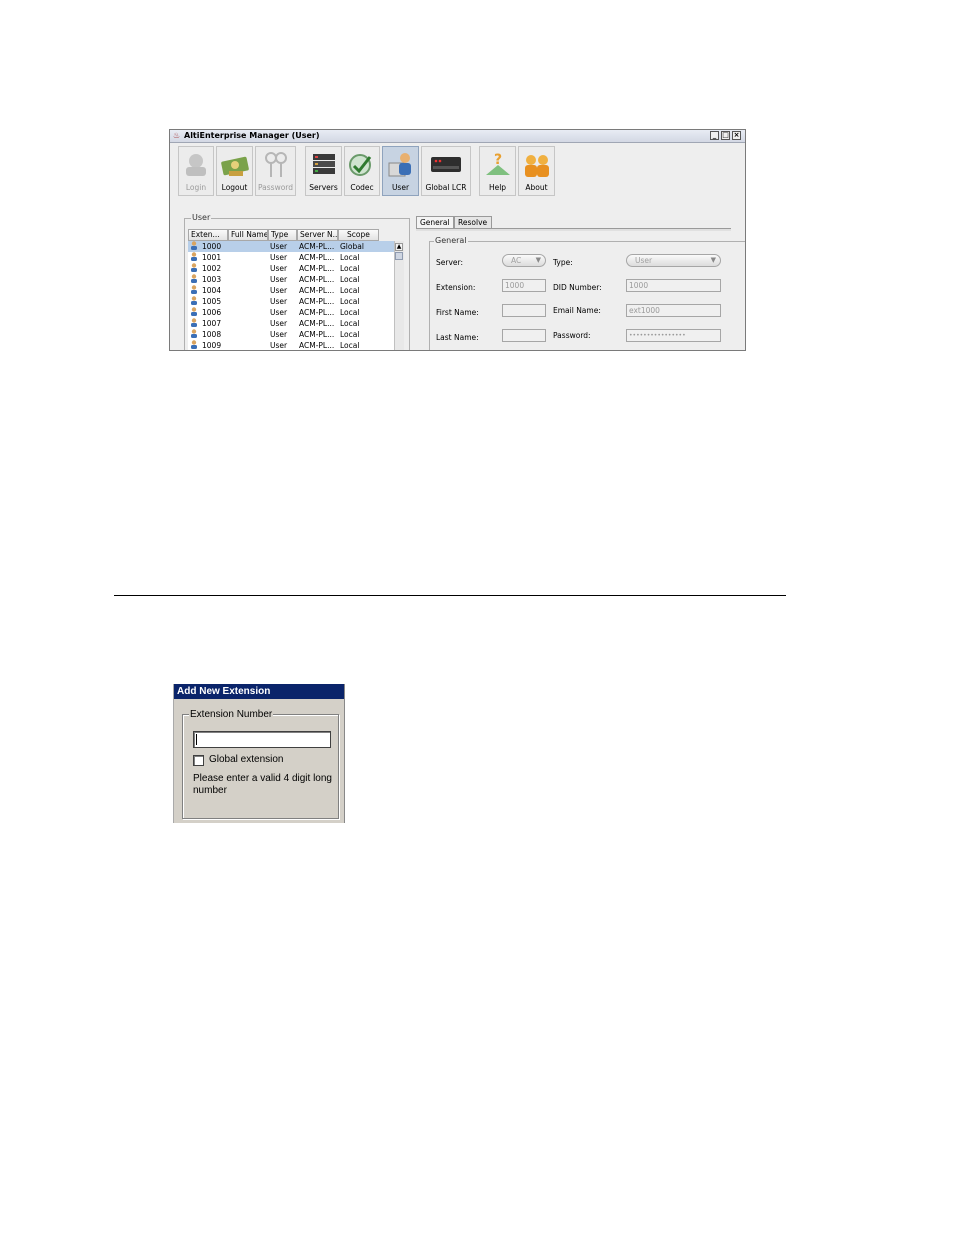  Describe the element at coordinates (362, 187) in the screenshot. I see `codec-label: Codec` at that location.